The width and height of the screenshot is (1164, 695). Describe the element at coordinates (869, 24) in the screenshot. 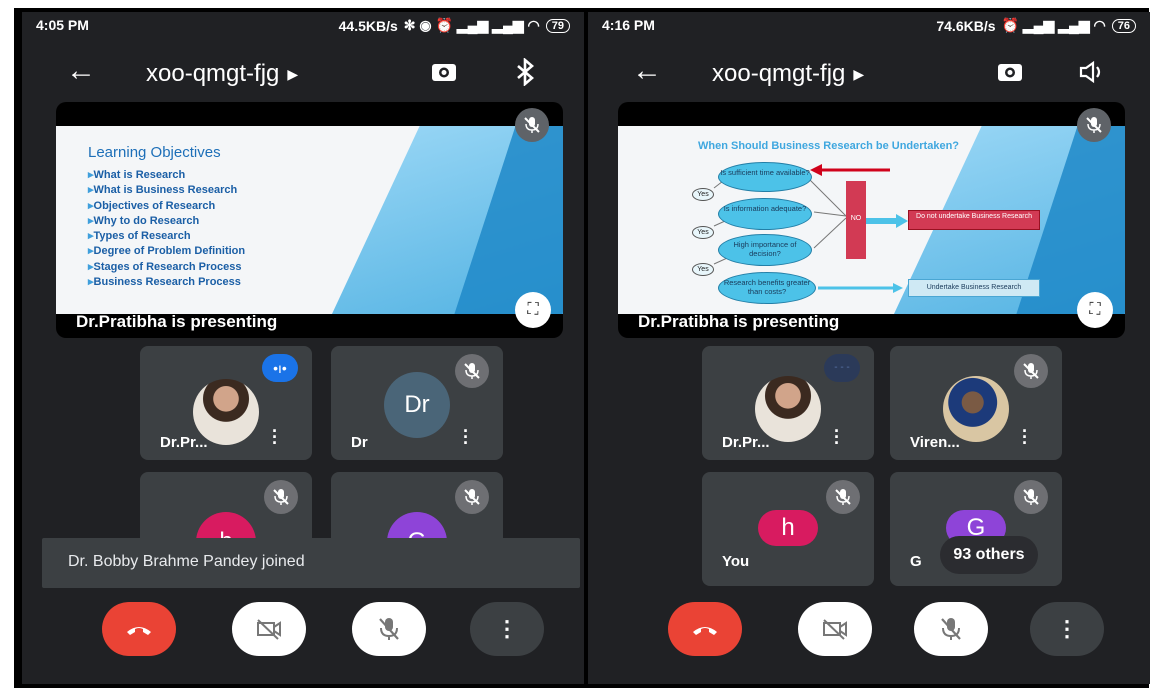

I see `status-bar: 4:16 PM 74.6KB/s ⏰ ▂▄▆ ▂▄▆ ◠ 76` at that location.